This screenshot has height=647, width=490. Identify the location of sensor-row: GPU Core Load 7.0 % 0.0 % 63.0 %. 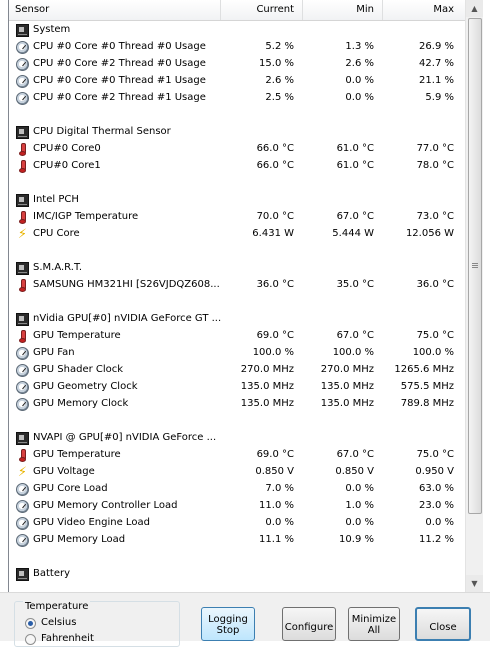
(237, 489).